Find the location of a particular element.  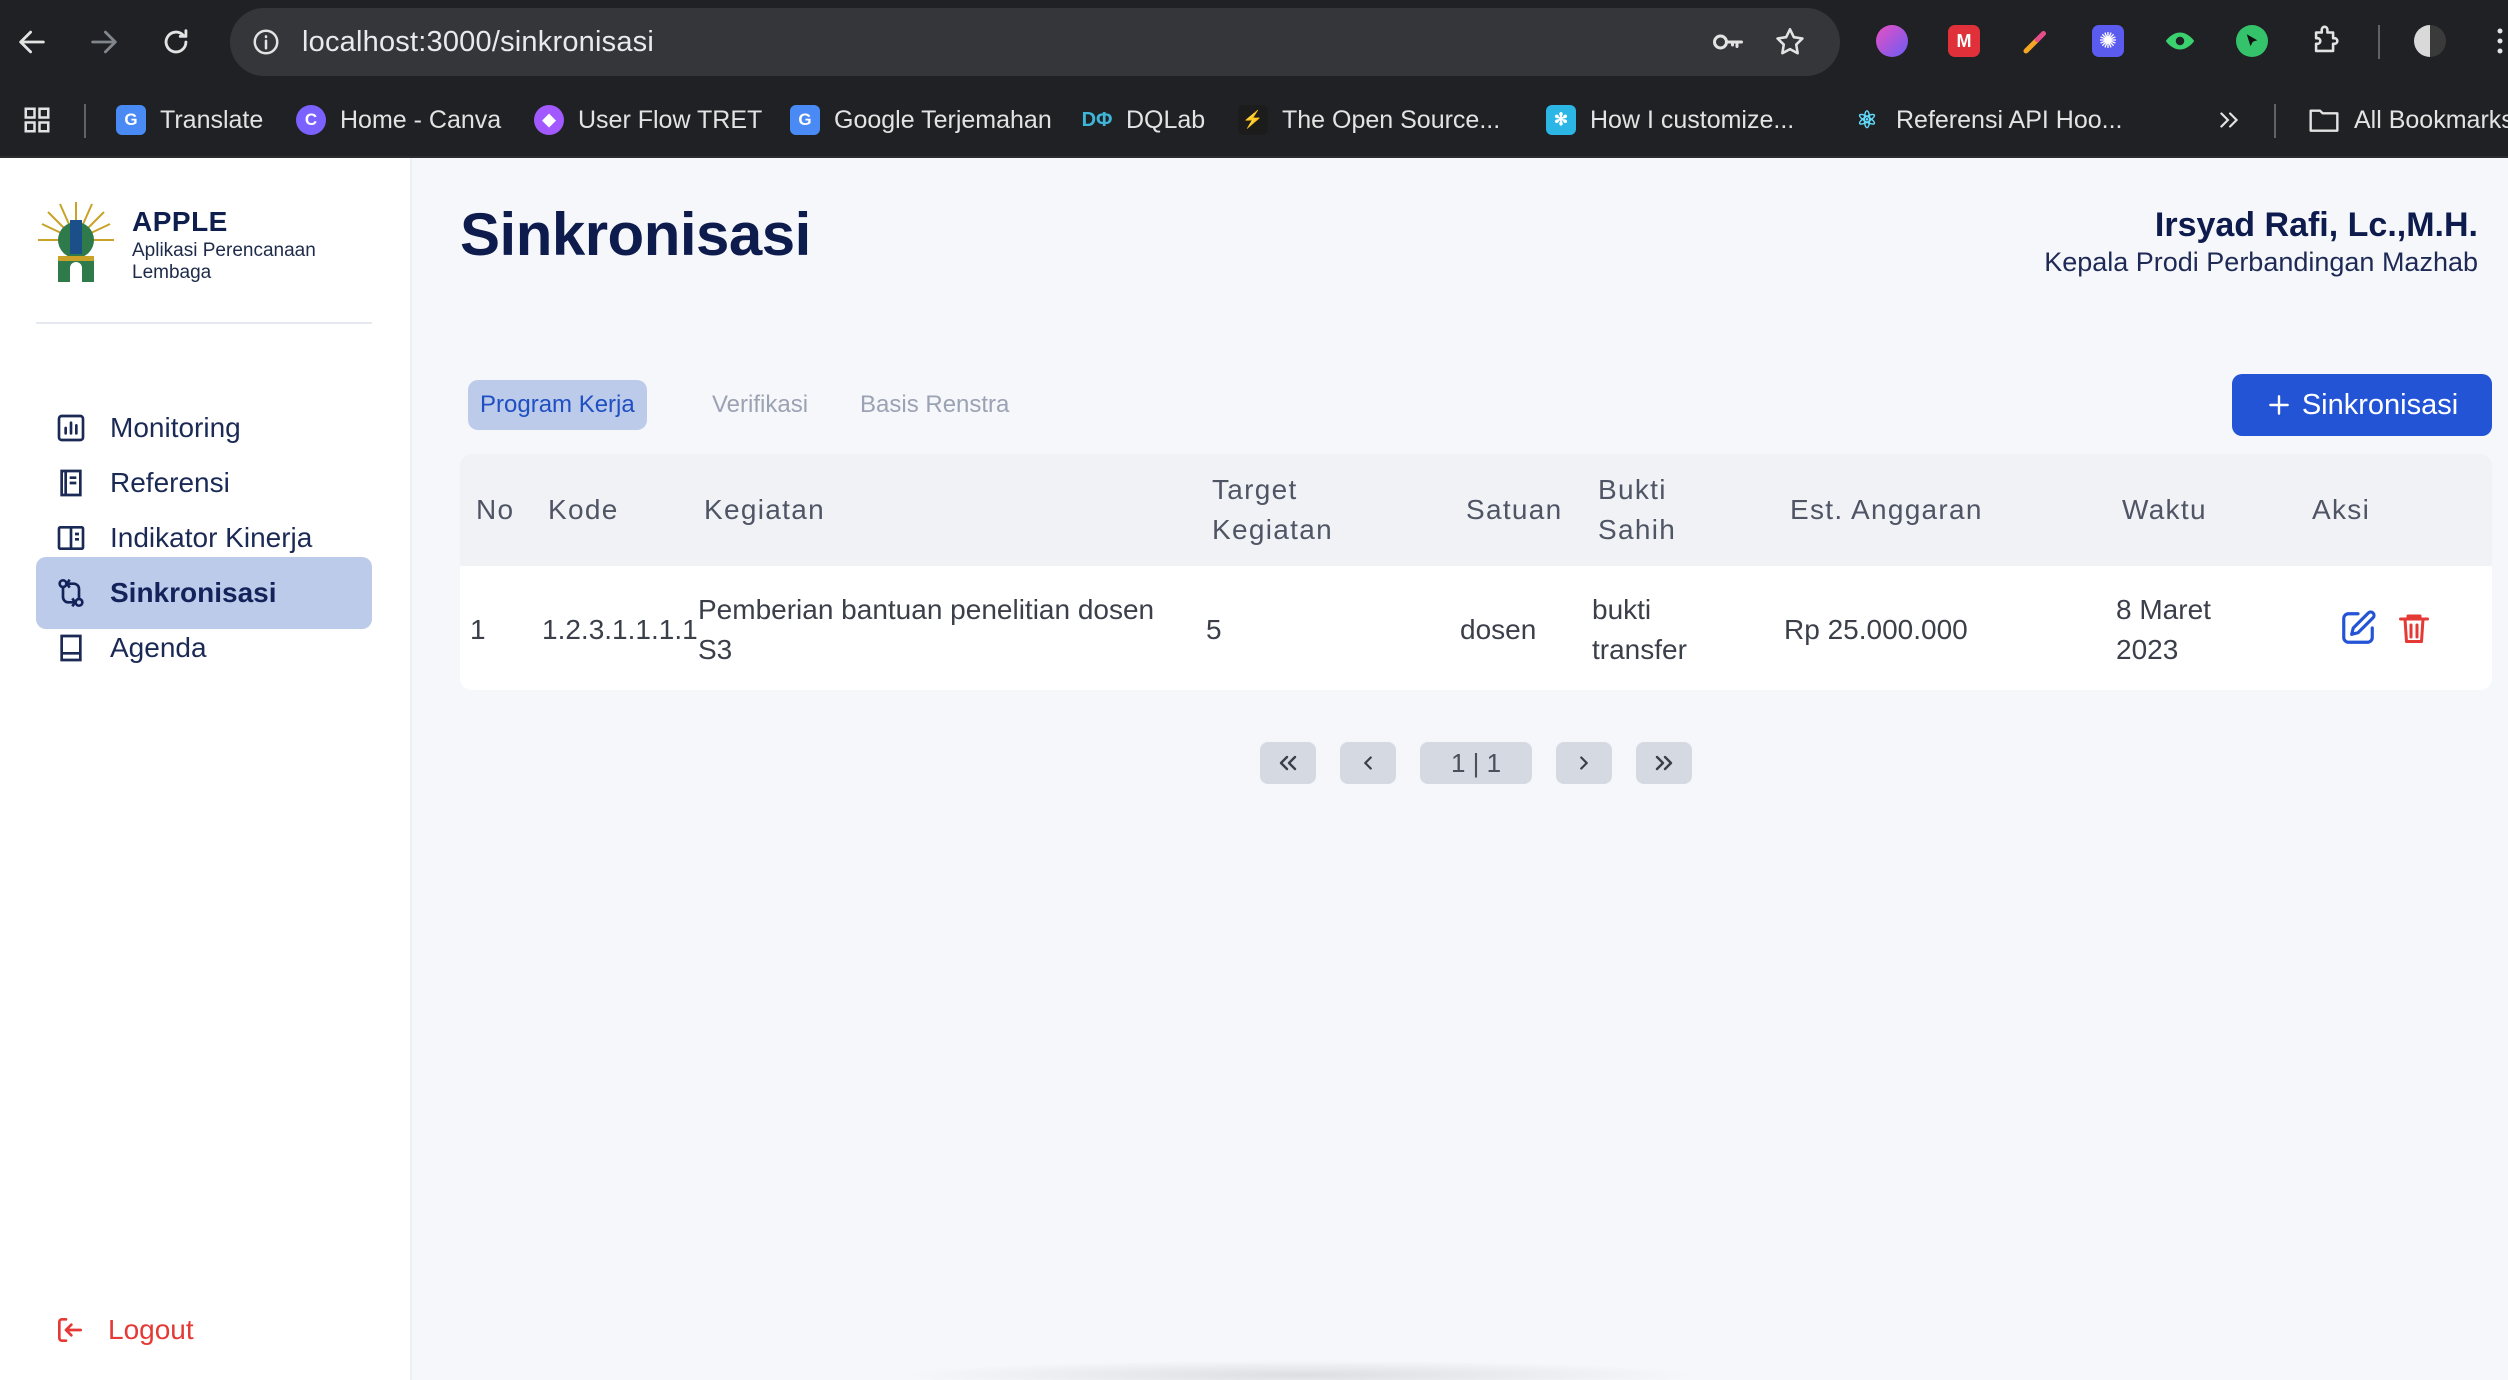

userflow-icon: ◆ is located at coordinates (549, 120).